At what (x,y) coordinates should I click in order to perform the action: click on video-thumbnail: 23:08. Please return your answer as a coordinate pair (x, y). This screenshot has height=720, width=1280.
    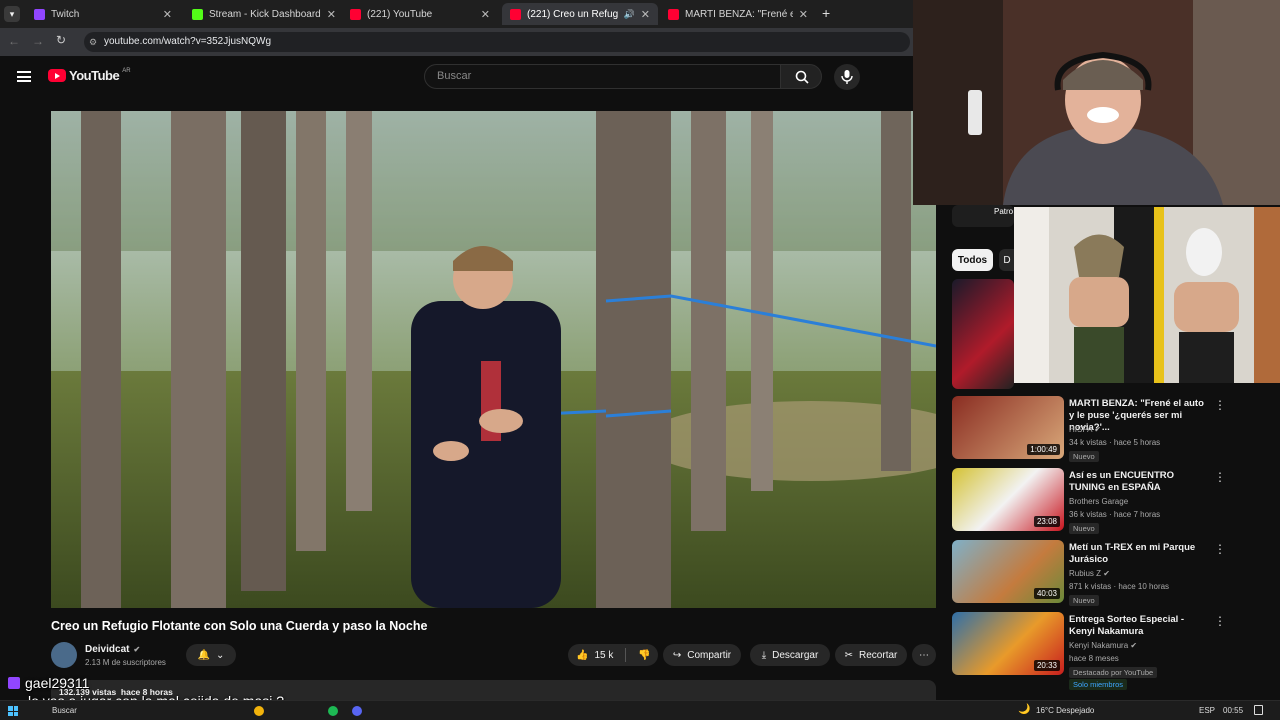
    Looking at the image, I should click on (1008, 499).